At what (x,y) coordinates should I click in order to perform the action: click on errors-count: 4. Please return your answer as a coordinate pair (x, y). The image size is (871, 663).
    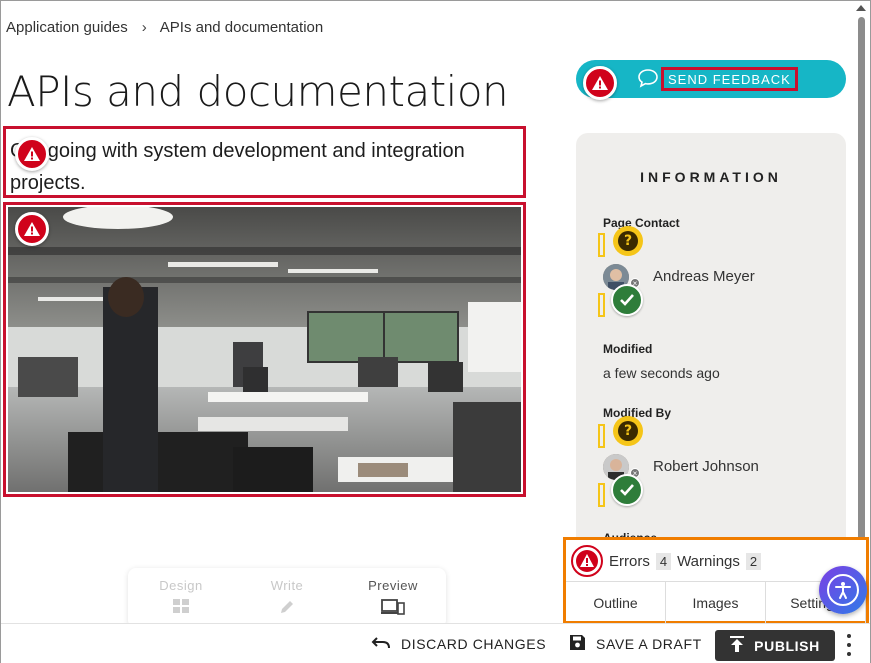
    Looking at the image, I should click on (663, 561).